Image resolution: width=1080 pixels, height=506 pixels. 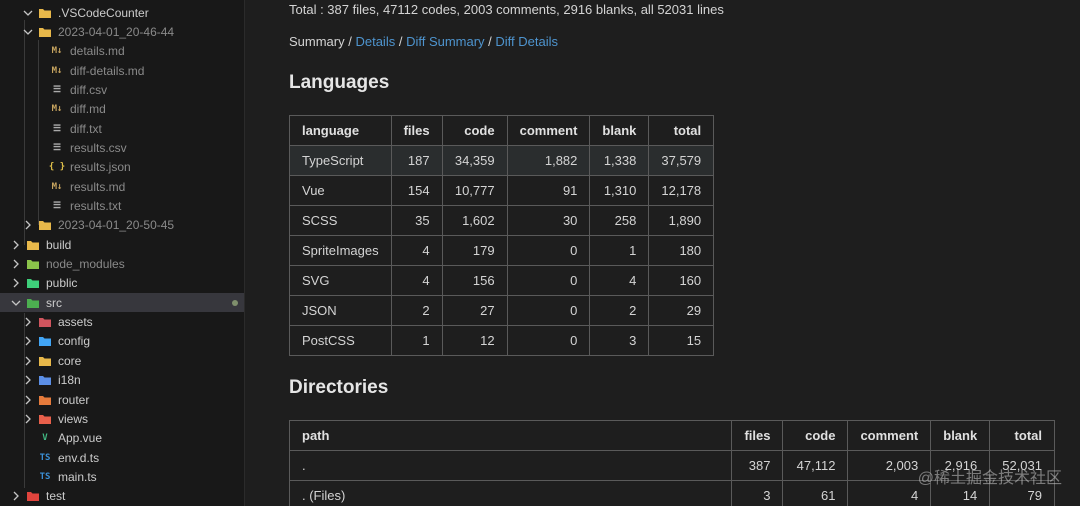 I want to click on tree-item-public: public, so click(x=122, y=283).